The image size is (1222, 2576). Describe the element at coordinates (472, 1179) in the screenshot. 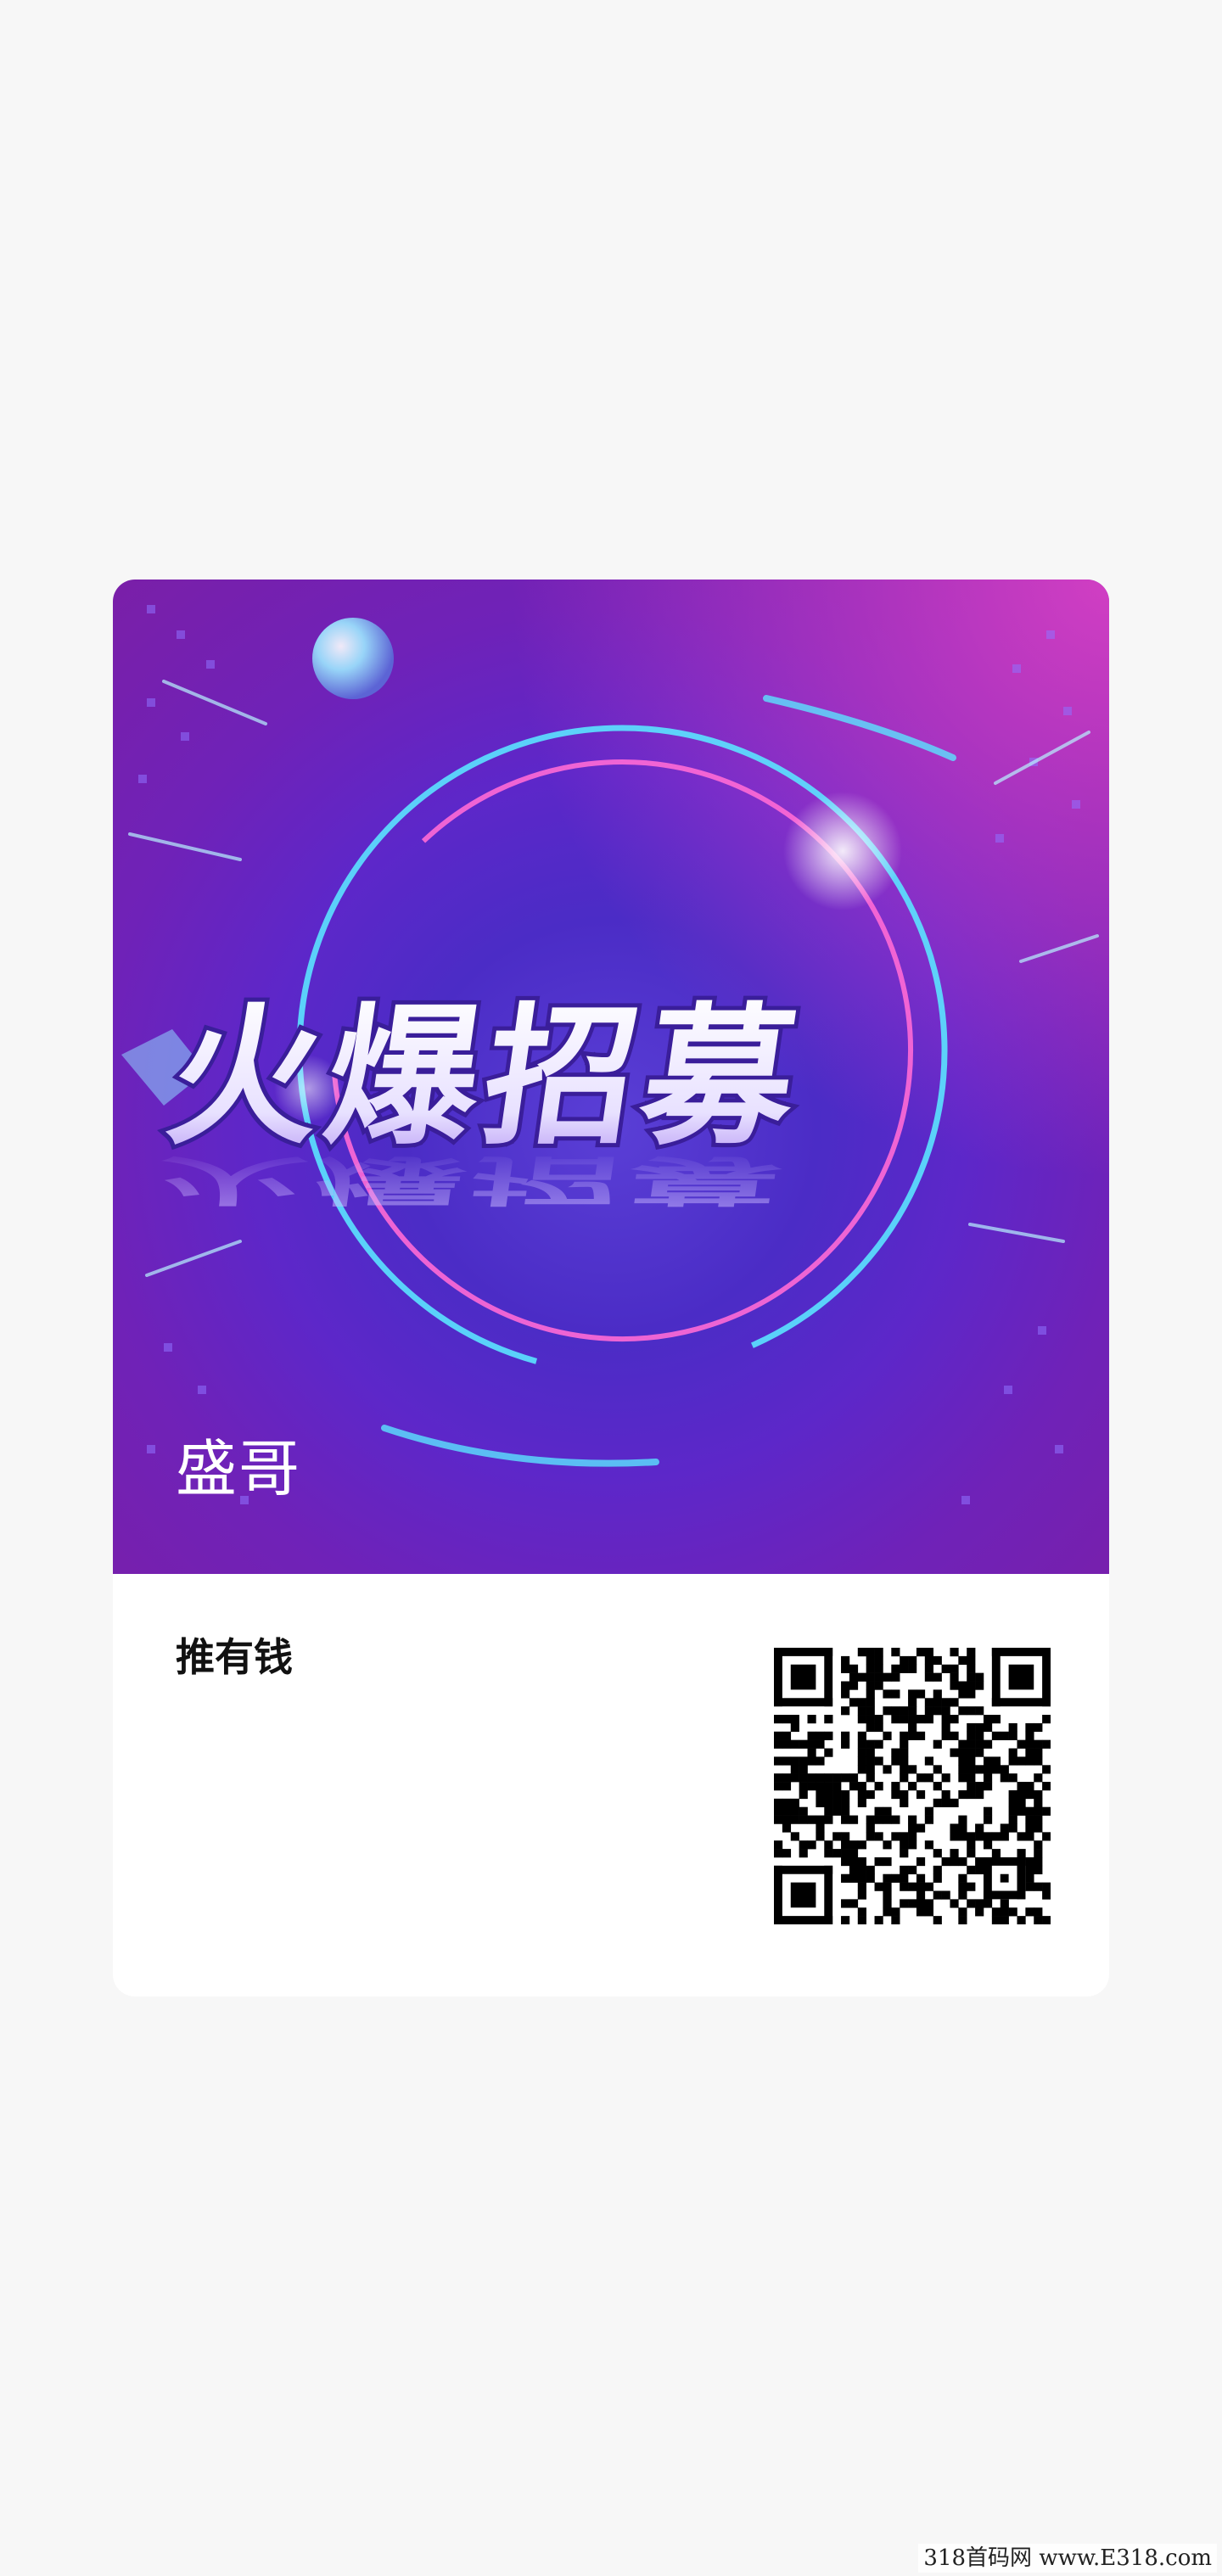

I see `svg-text: 火爆招募` at that location.